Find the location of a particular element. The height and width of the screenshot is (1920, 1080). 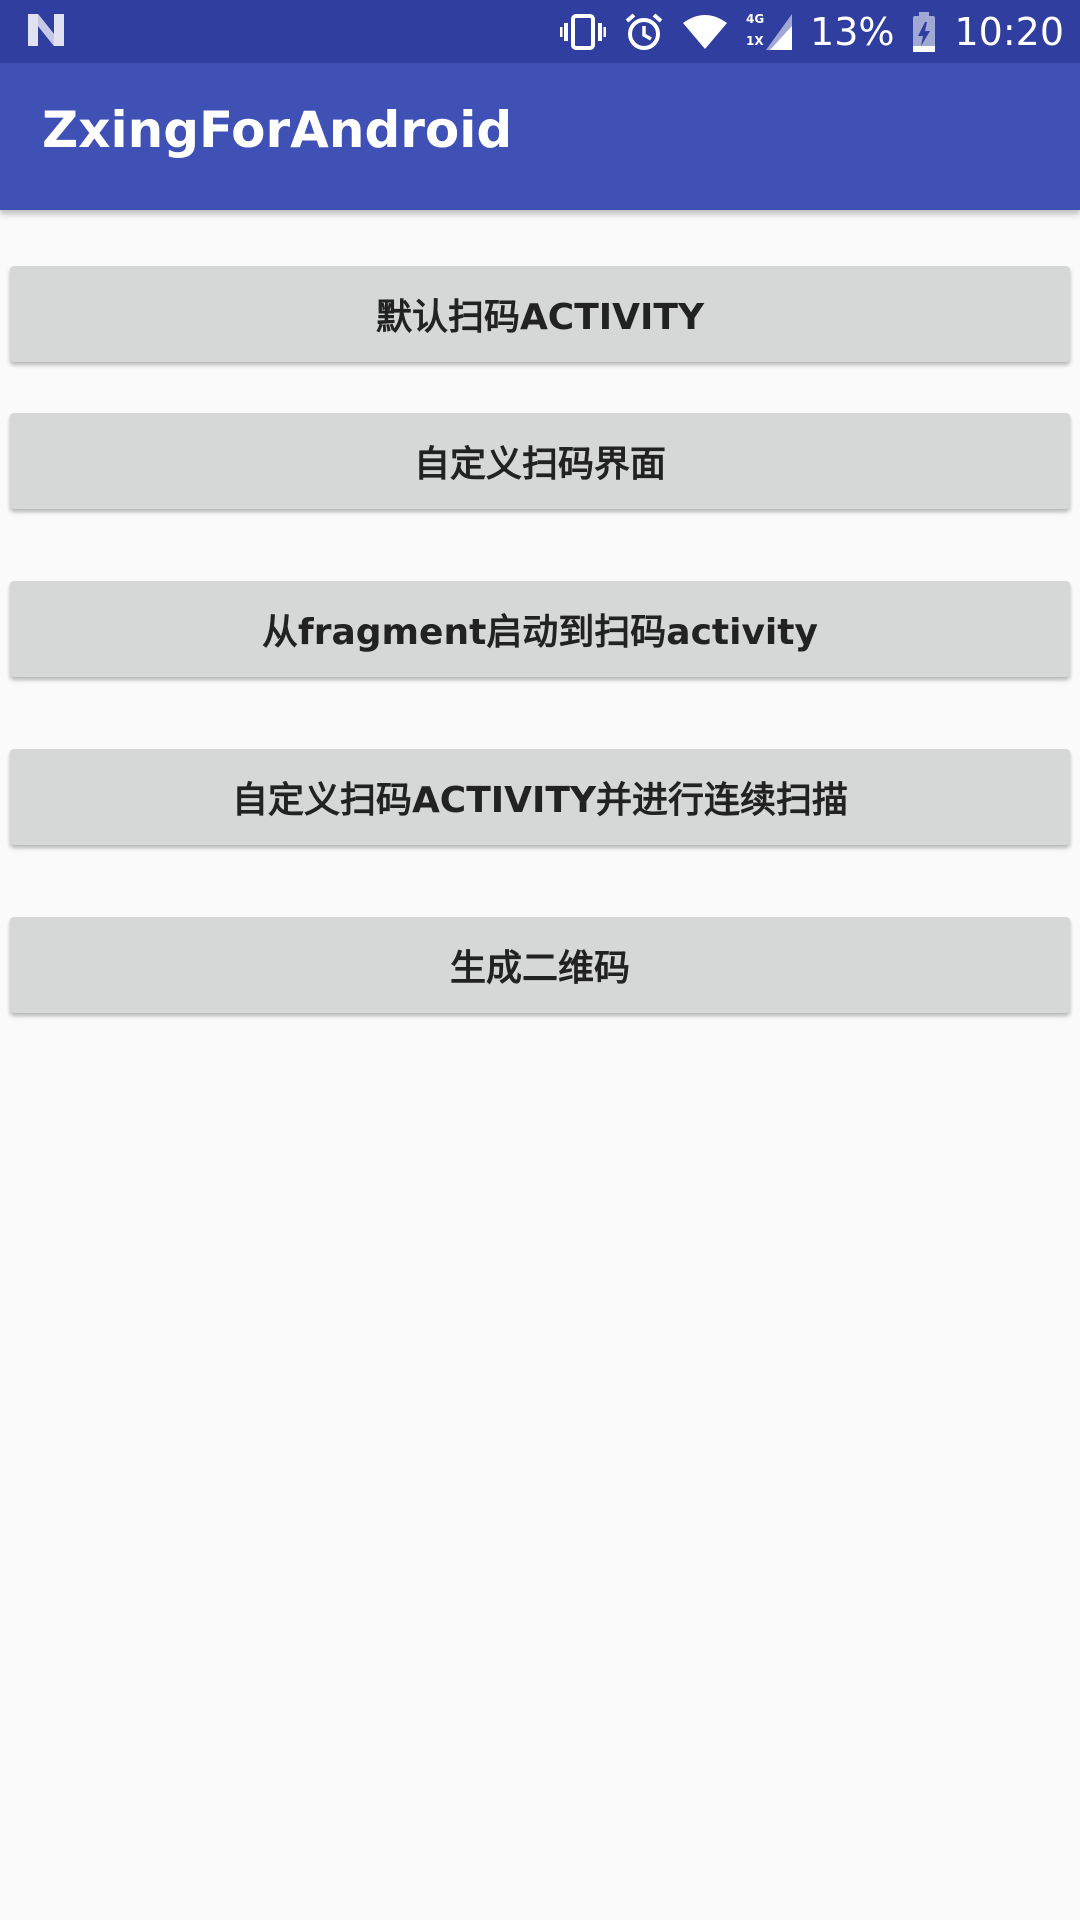

network-label-bottom: 1X is located at coordinates (755, 40).